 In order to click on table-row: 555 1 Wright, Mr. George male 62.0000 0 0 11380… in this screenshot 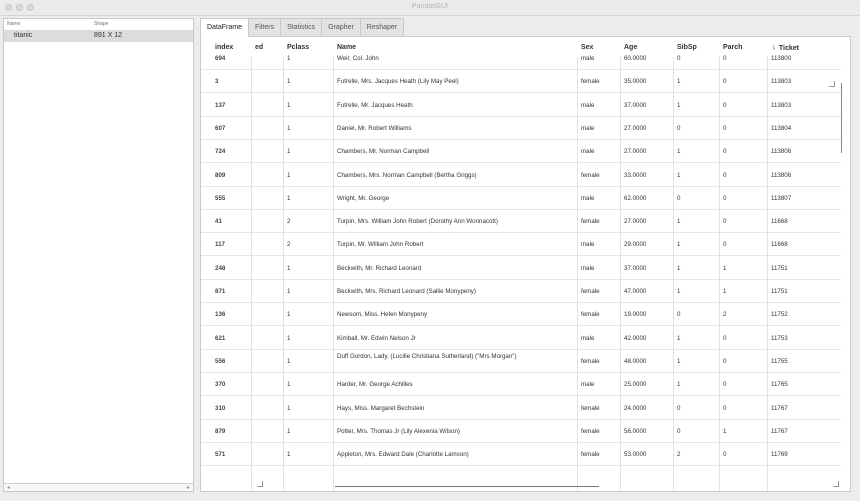, I will do `click(521, 198)`.